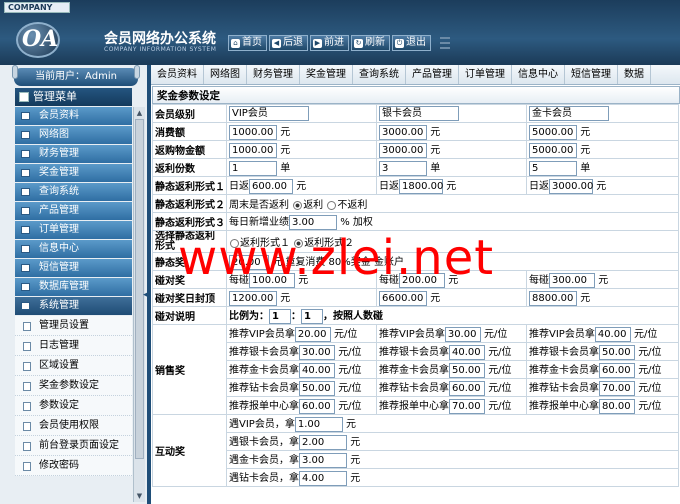 This screenshot has width=680, height=504. I want to click on table-row: 静态返利形式３ 每日新增业绩 3.00 % 加权, so click(415, 221).